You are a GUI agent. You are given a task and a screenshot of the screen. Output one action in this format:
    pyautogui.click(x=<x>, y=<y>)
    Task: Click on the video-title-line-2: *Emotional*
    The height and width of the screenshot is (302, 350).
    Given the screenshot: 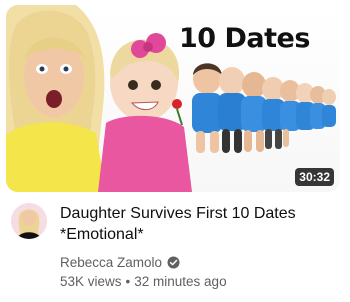 What is the action you would take?
    pyautogui.click(x=102, y=234)
    